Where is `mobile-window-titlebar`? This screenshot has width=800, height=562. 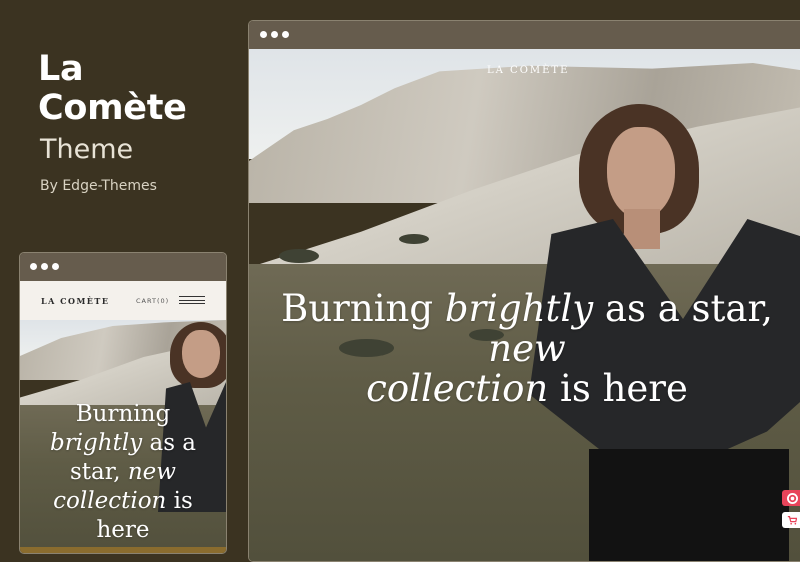
mobile-window-titlebar is located at coordinates (123, 267).